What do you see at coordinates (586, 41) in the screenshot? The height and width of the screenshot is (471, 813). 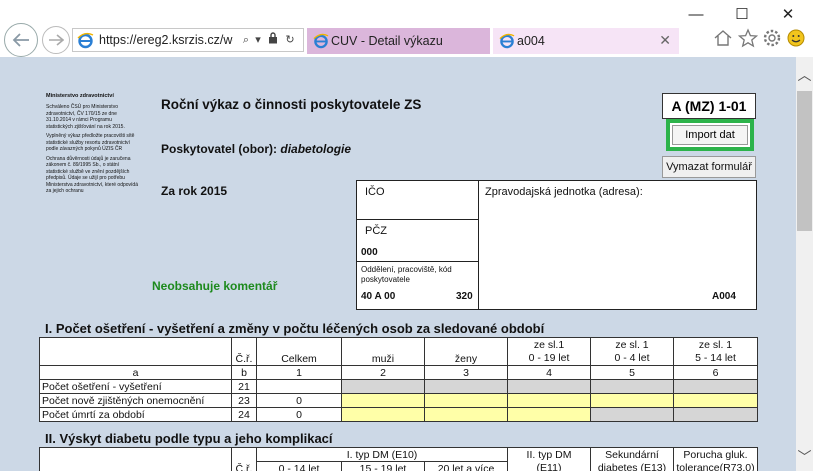 I see `tab-a004: a004 ✕` at bounding box center [586, 41].